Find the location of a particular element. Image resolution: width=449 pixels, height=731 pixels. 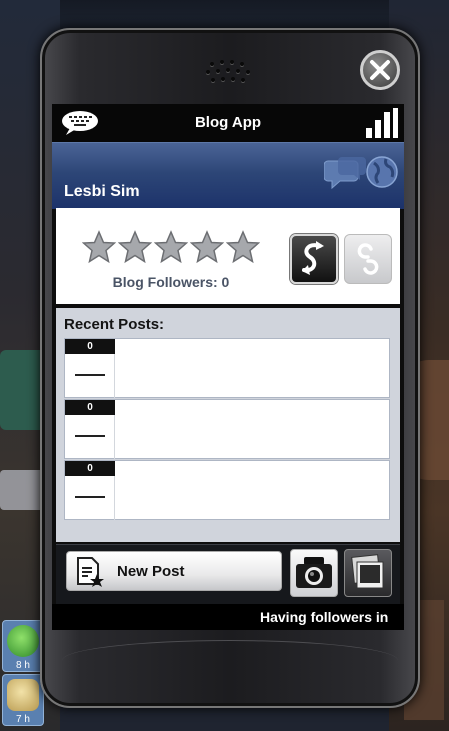

close-icon is located at coordinates (380, 70).